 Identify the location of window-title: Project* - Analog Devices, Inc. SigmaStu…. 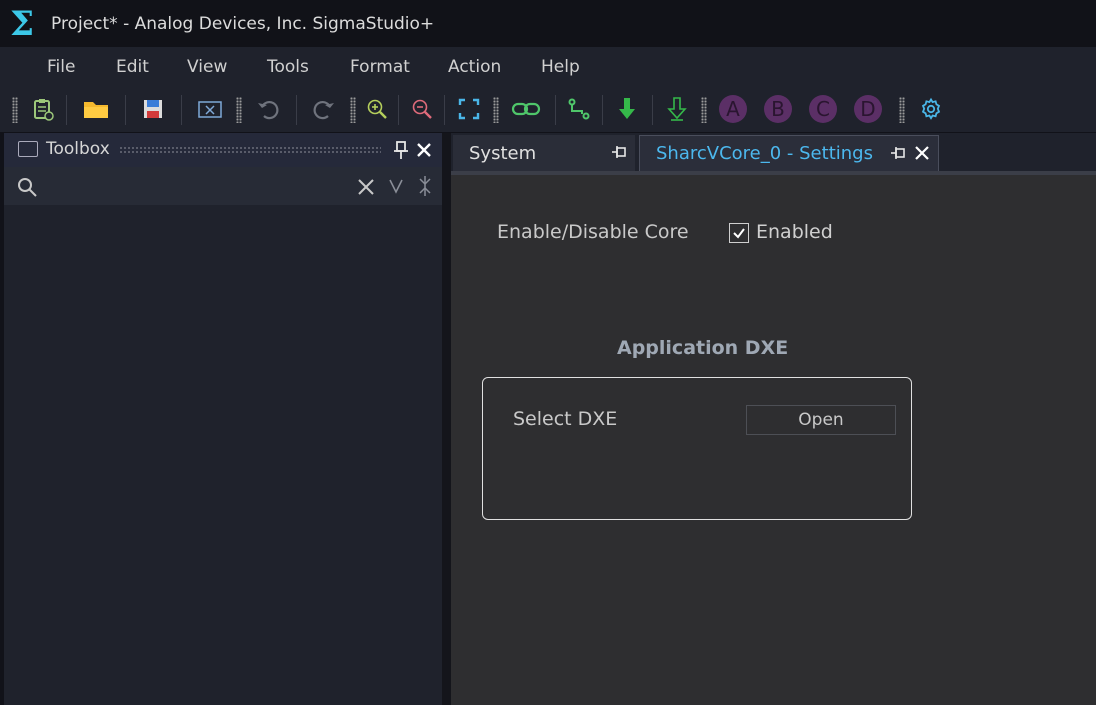
(243, 23).